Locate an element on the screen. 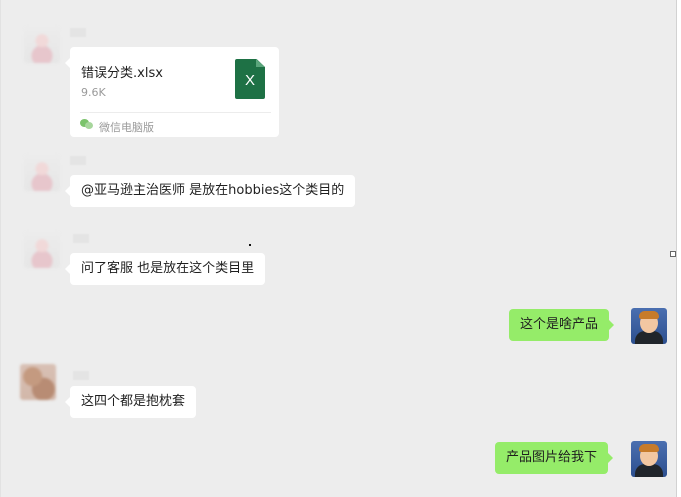  file-name: 错误分类.xlsx is located at coordinates (122, 73).